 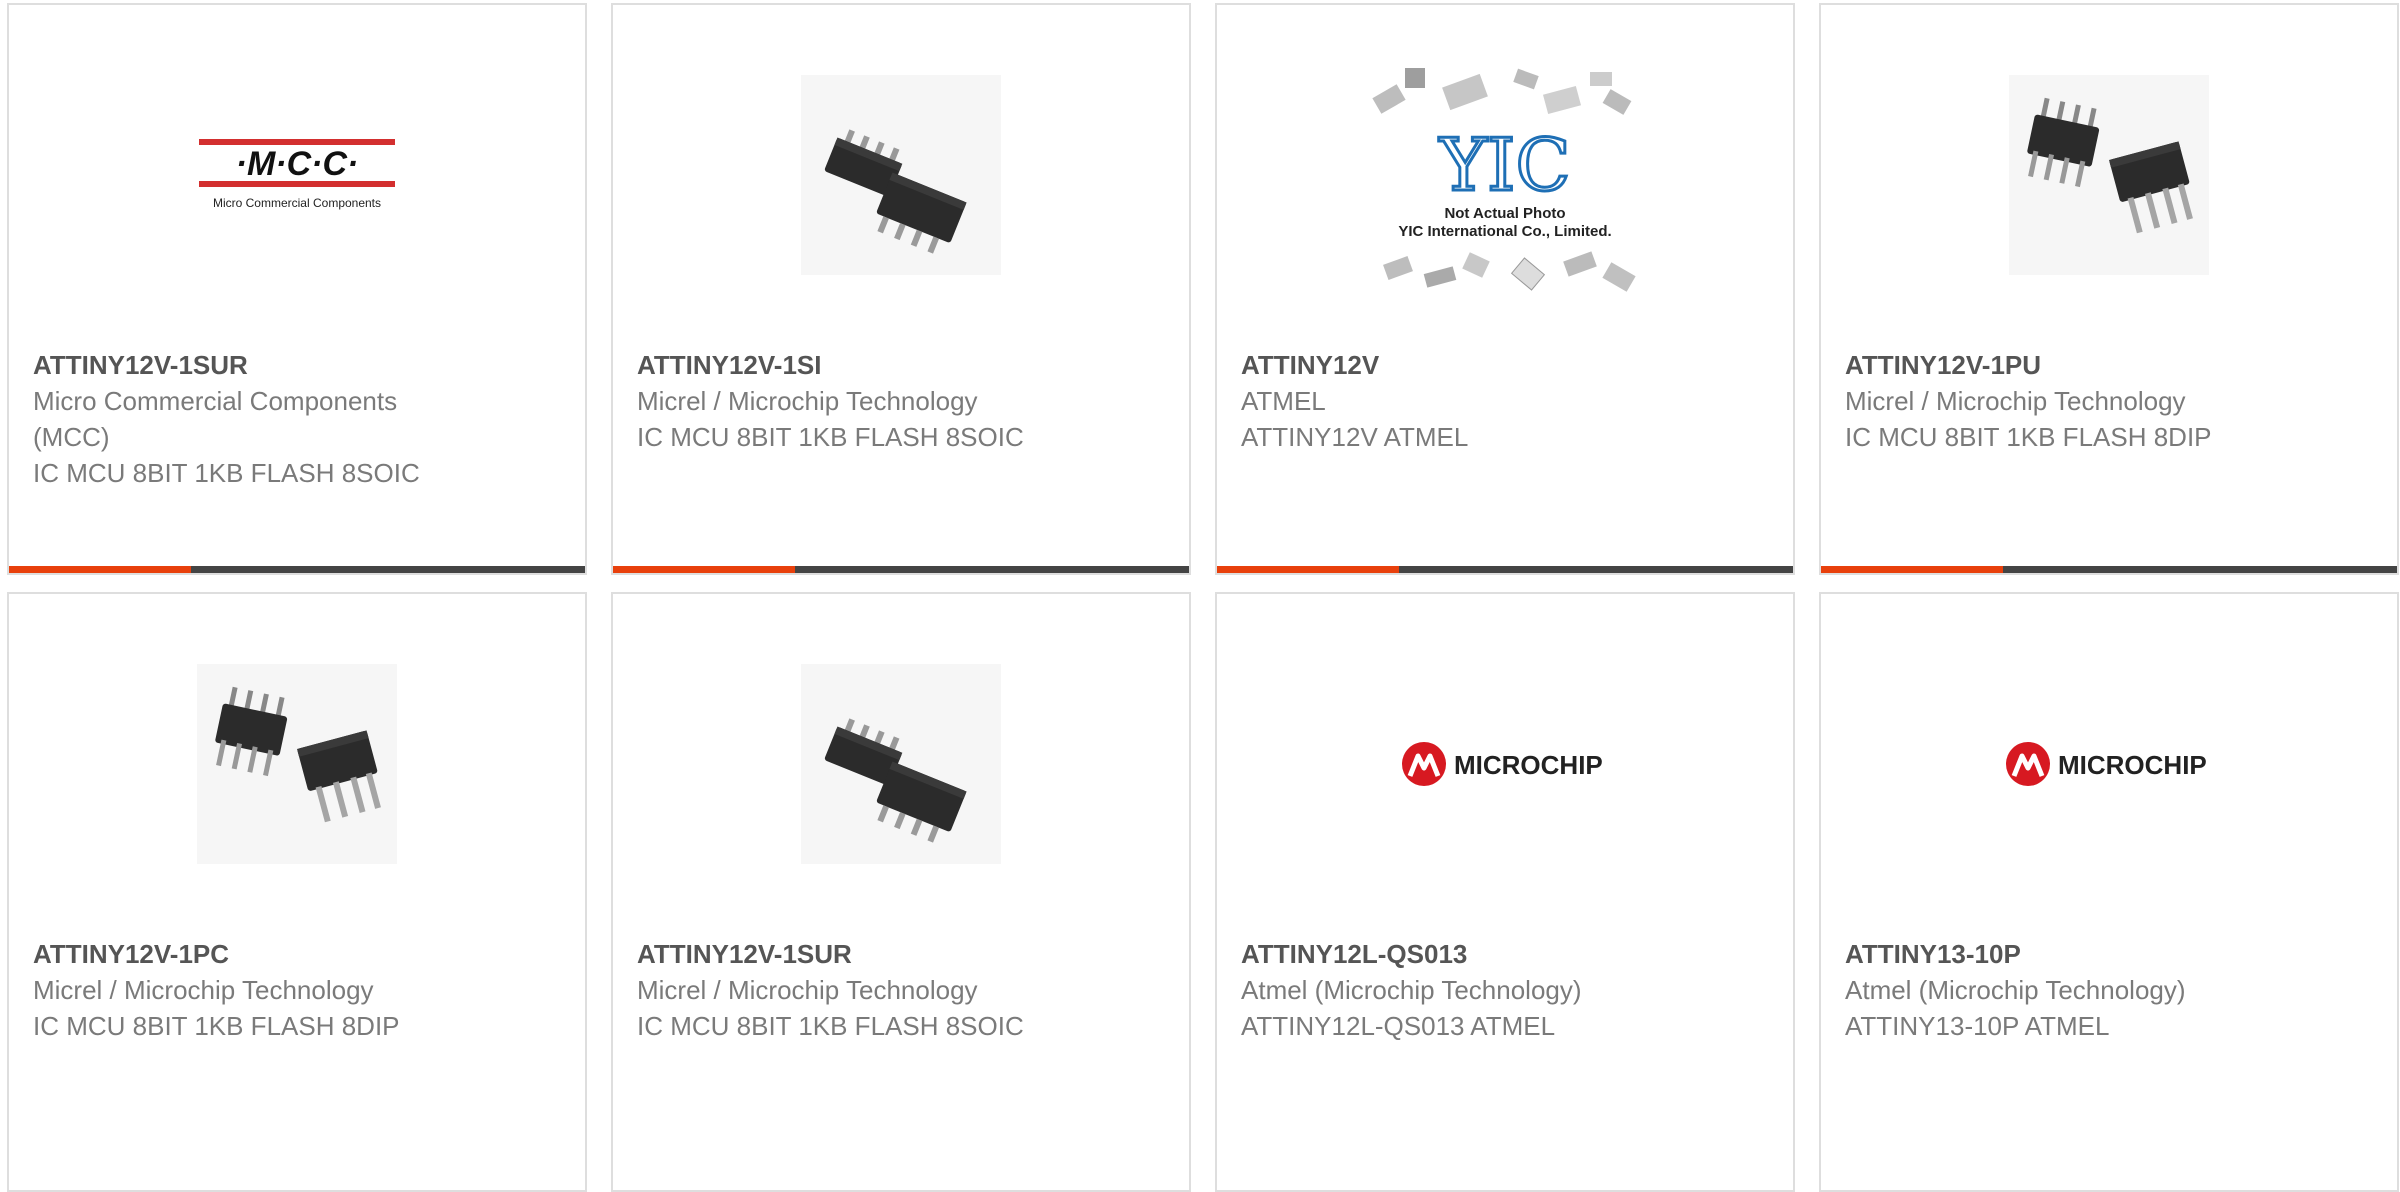 I want to click on part-number: ATTINY12V-1PC, so click(x=297, y=954).